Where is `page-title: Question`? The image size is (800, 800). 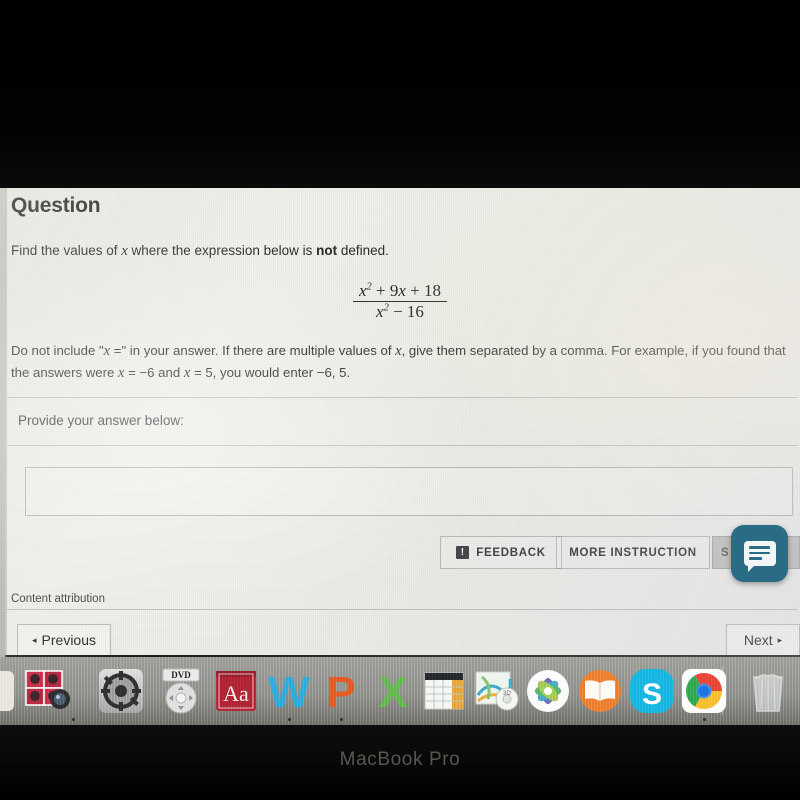
page-title: Question is located at coordinates (56, 205).